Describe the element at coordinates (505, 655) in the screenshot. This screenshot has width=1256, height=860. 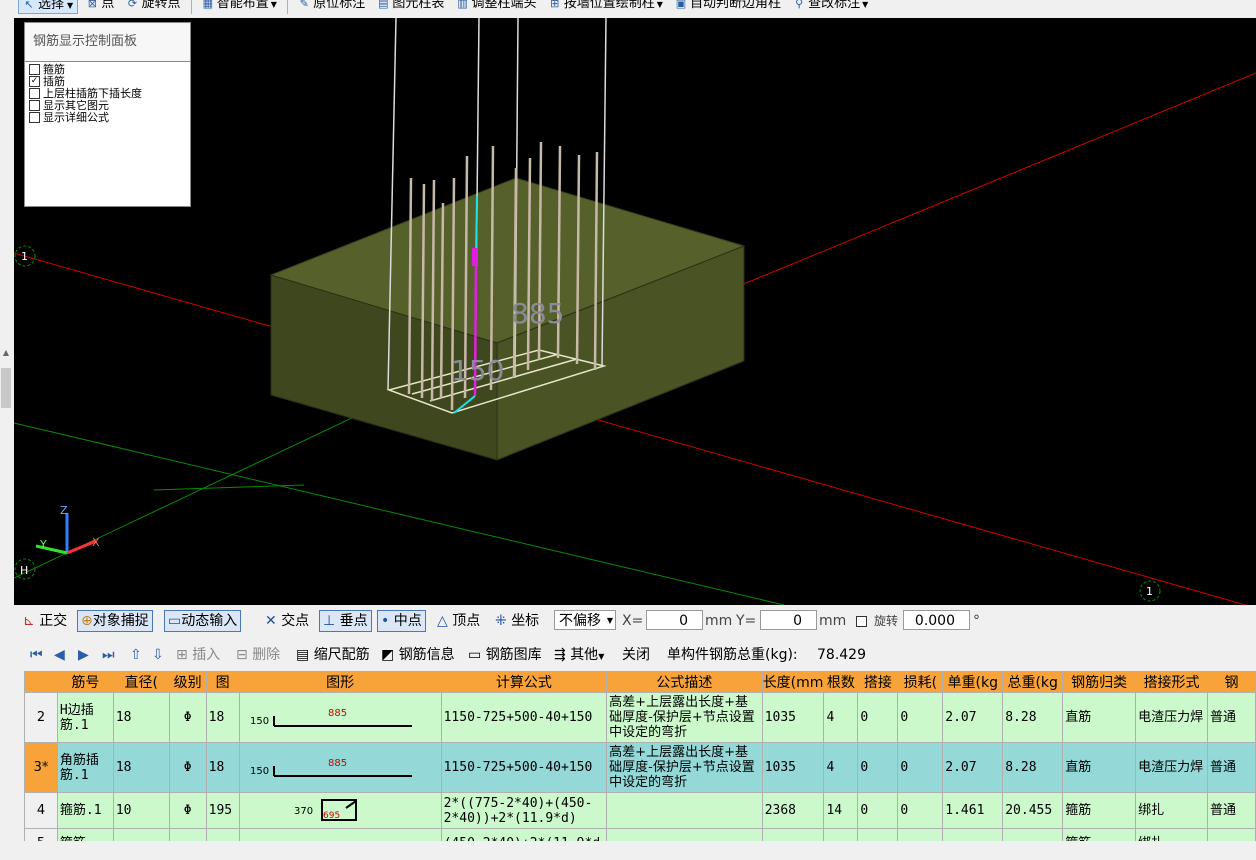
I see `rebar-library-button: ▭ 钢筋图库` at that location.